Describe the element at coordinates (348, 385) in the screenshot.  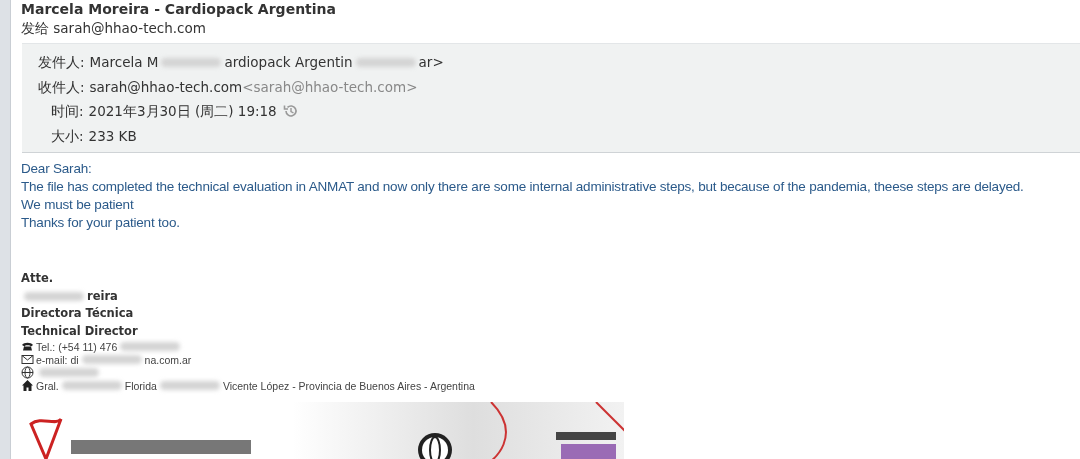
I see `text: Vicente López - Provincia de Buenos Aires - Argentina` at that location.